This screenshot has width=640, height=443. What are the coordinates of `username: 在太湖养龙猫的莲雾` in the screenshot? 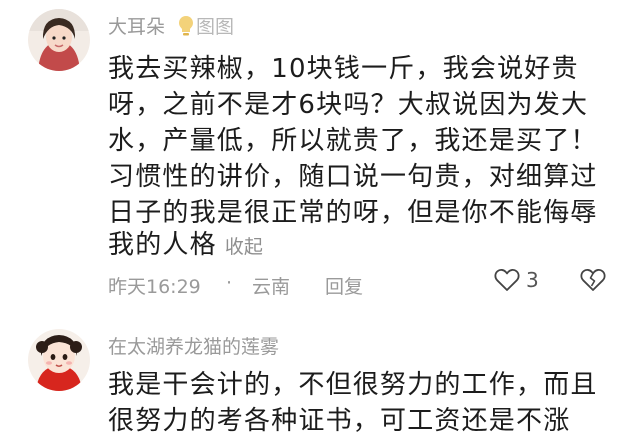 It's located at (193, 345).